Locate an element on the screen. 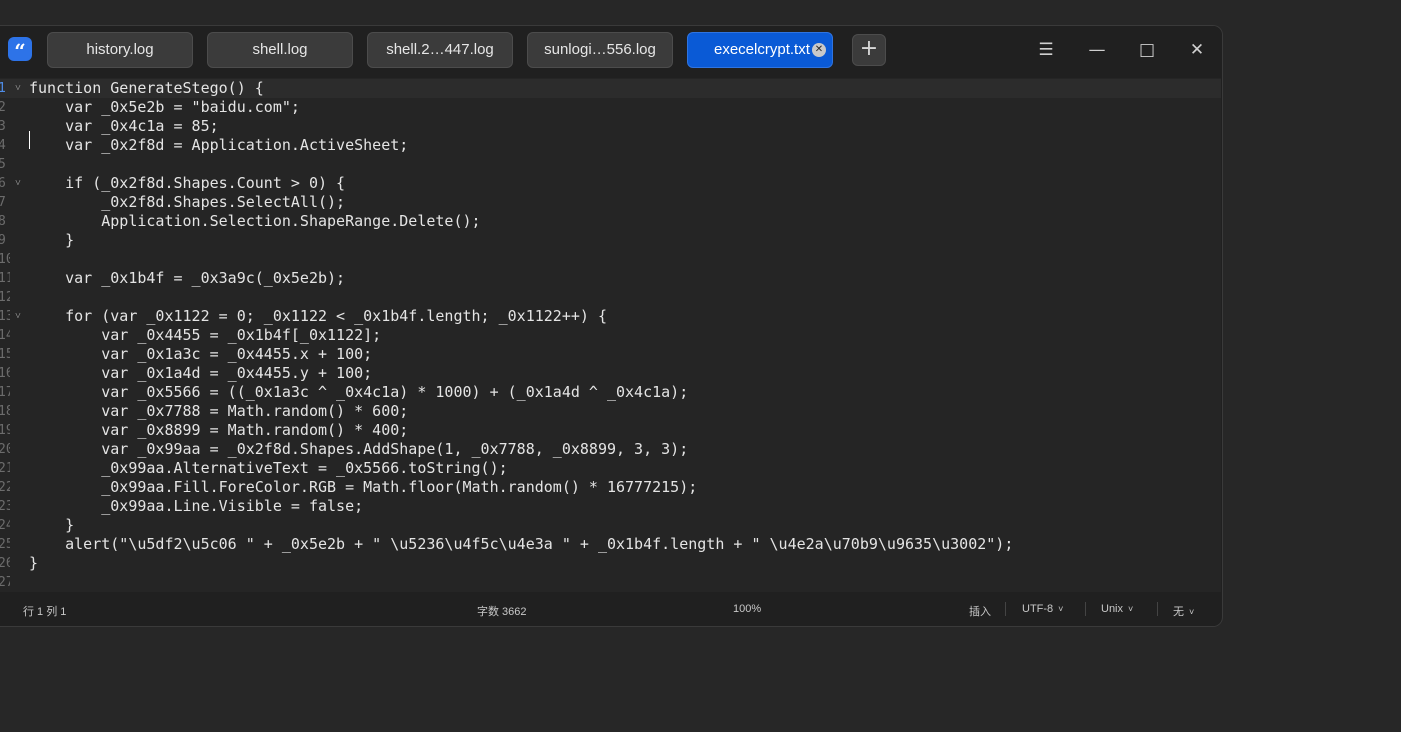 The image size is (1401, 732). char-count: 字数 3662 is located at coordinates (502, 612).